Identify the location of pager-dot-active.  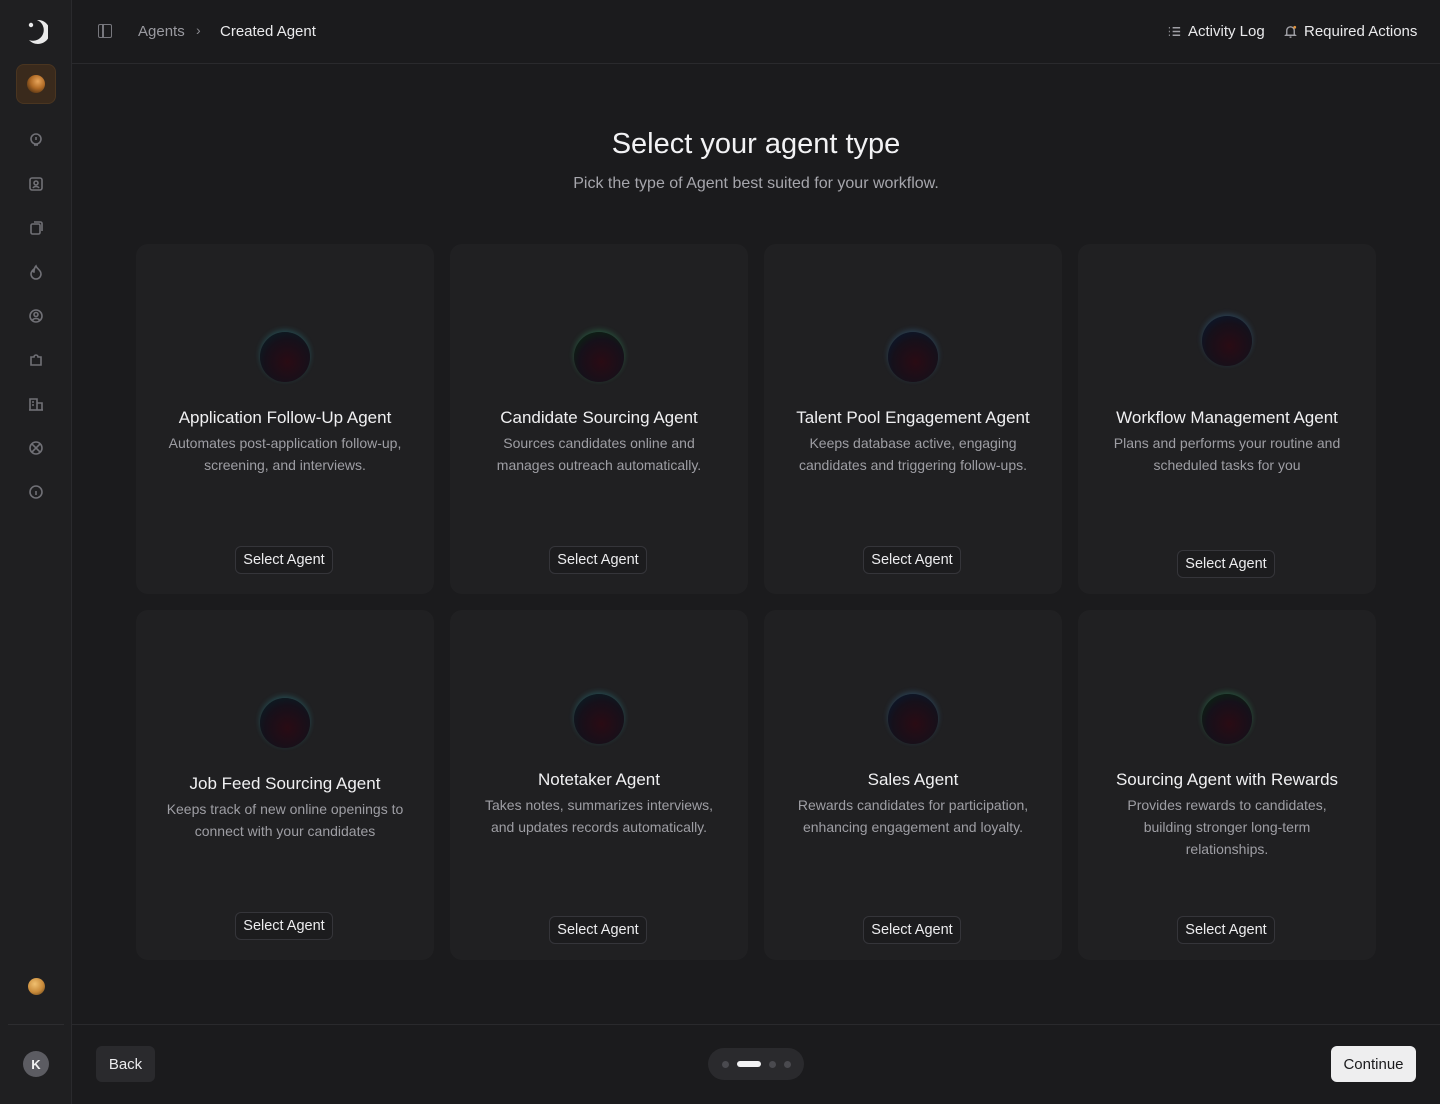
(748, 1064).